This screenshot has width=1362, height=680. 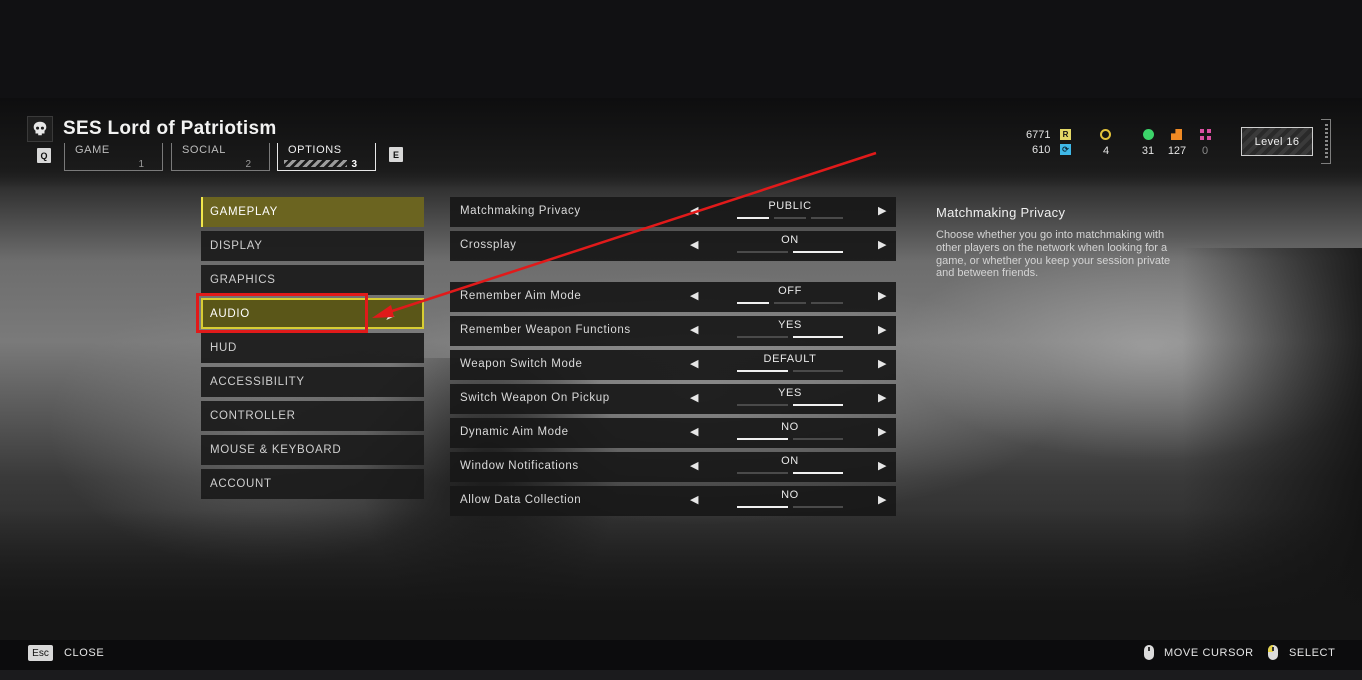 I want to click on category-hud: HUD, so click(x=312, y=348).